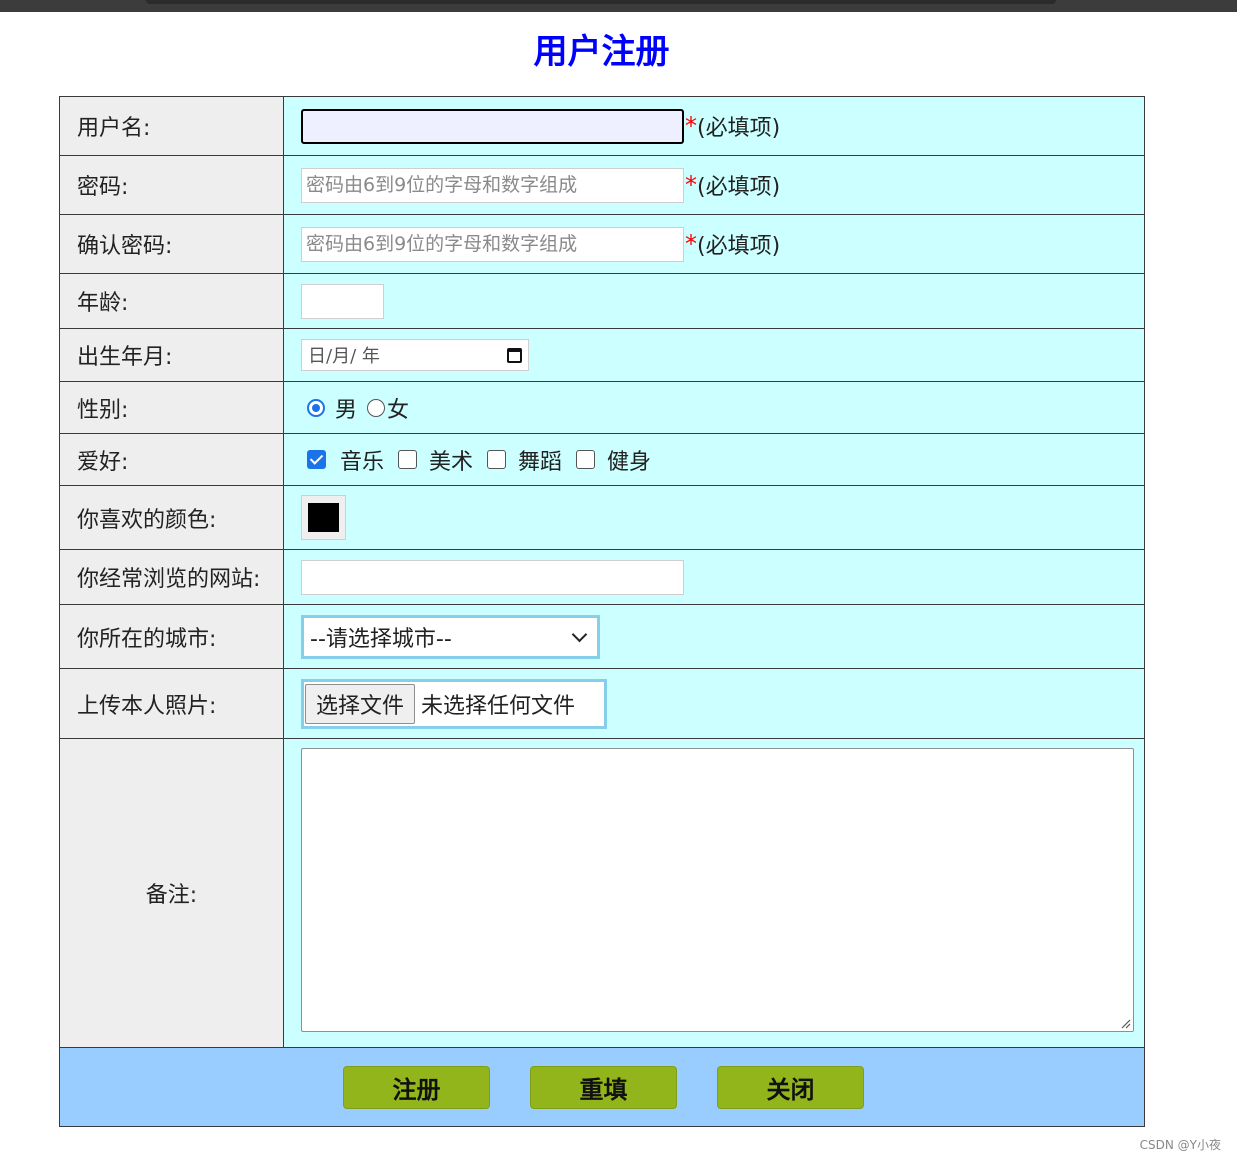 This screenshot has height=1160, width=1237. I want to click on confirm-password-input, so click(492, 244).